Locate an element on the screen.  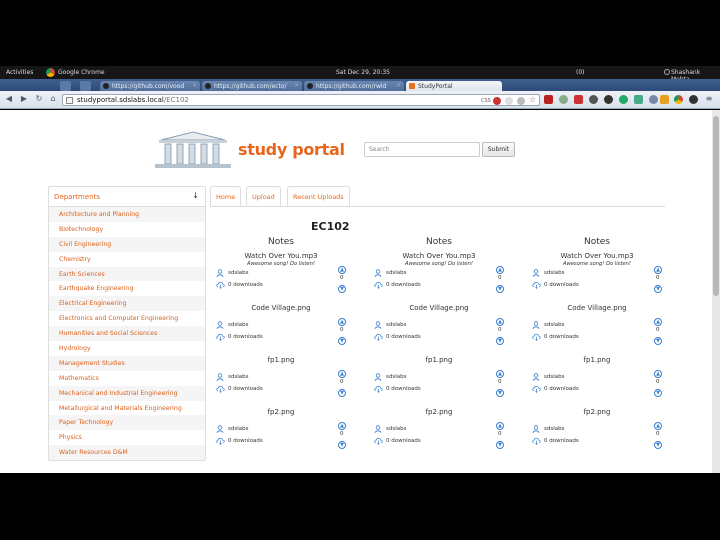
sidebar-item-department: Management Studies is located at coordinates (127, 363).